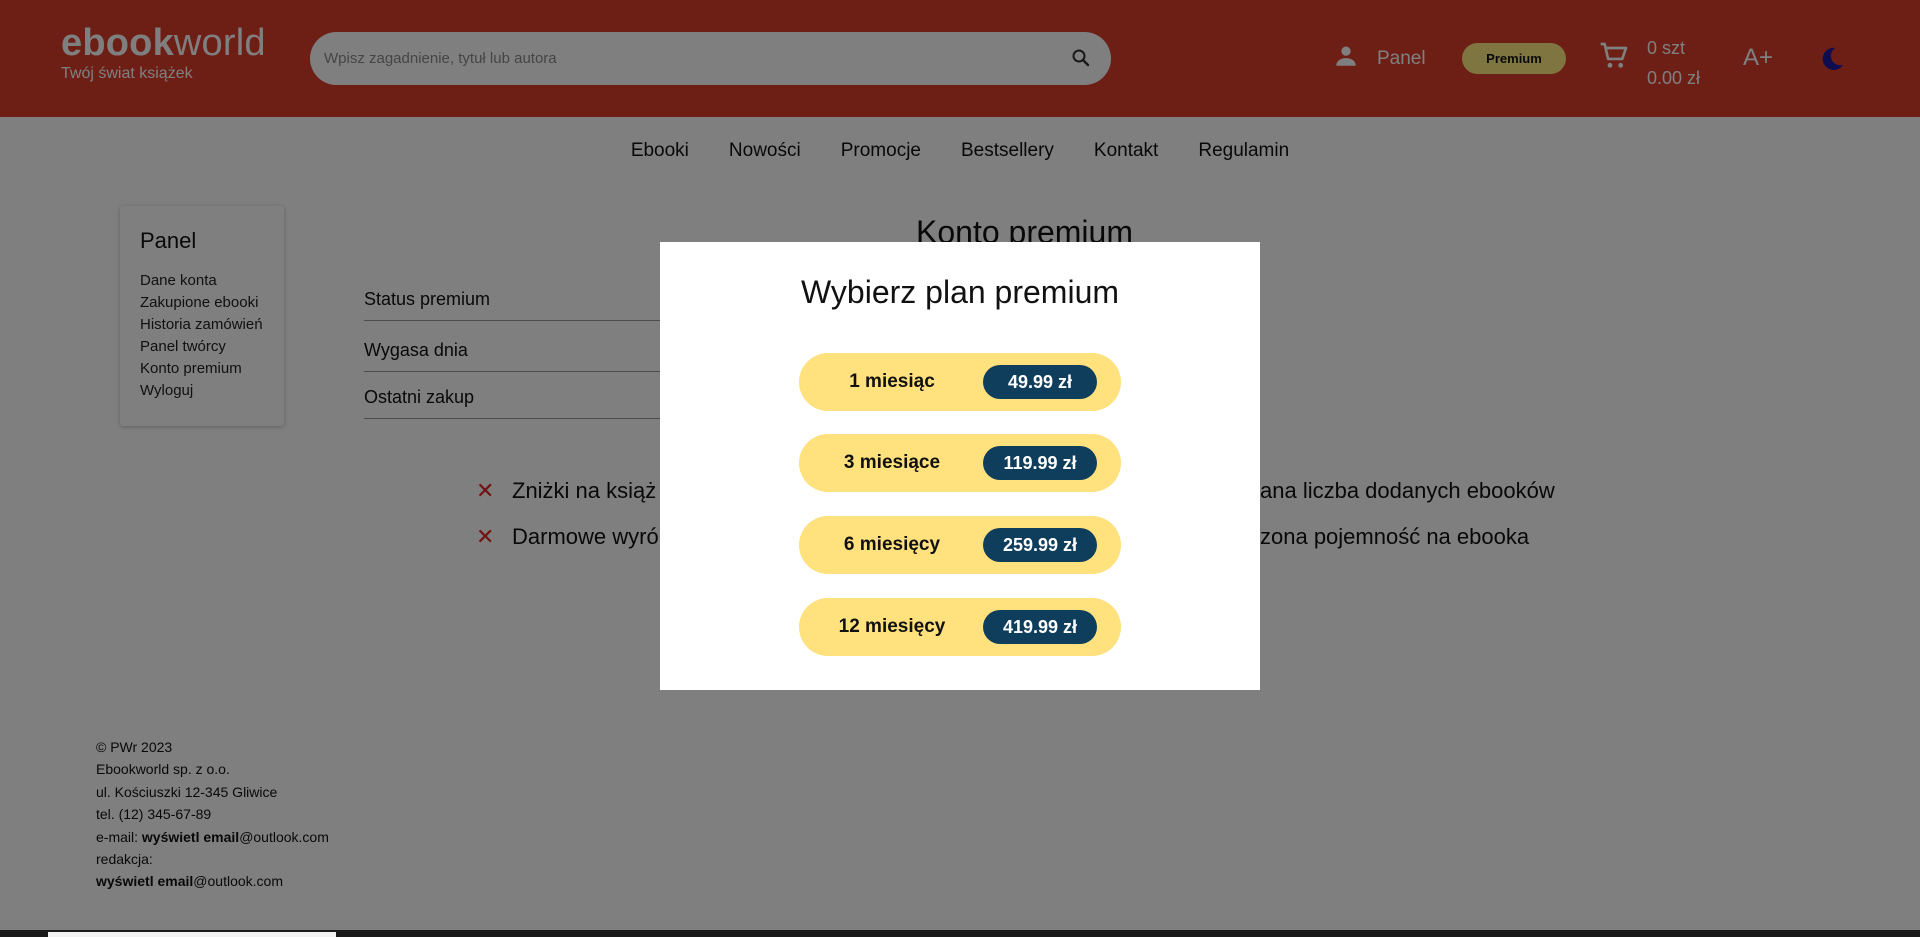 This screenshot has width=1920, height=937. What do you see at coordinates (1040, 545) in the screenshot?
I see `plan-price: 259.99 zł` at bounding box center [1040, 545].